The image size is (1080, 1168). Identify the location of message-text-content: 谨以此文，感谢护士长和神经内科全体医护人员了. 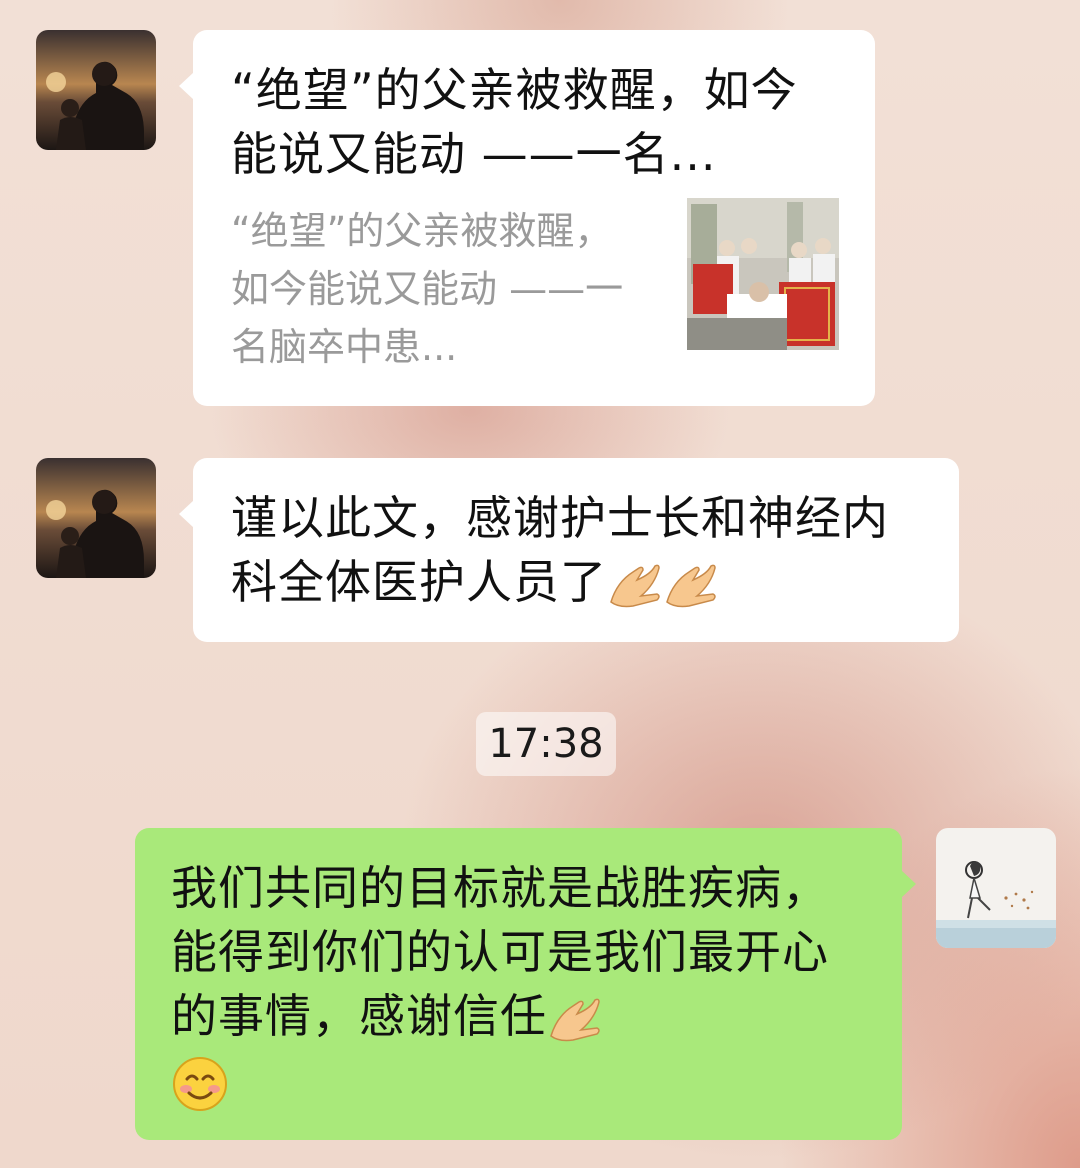
(560, 550).